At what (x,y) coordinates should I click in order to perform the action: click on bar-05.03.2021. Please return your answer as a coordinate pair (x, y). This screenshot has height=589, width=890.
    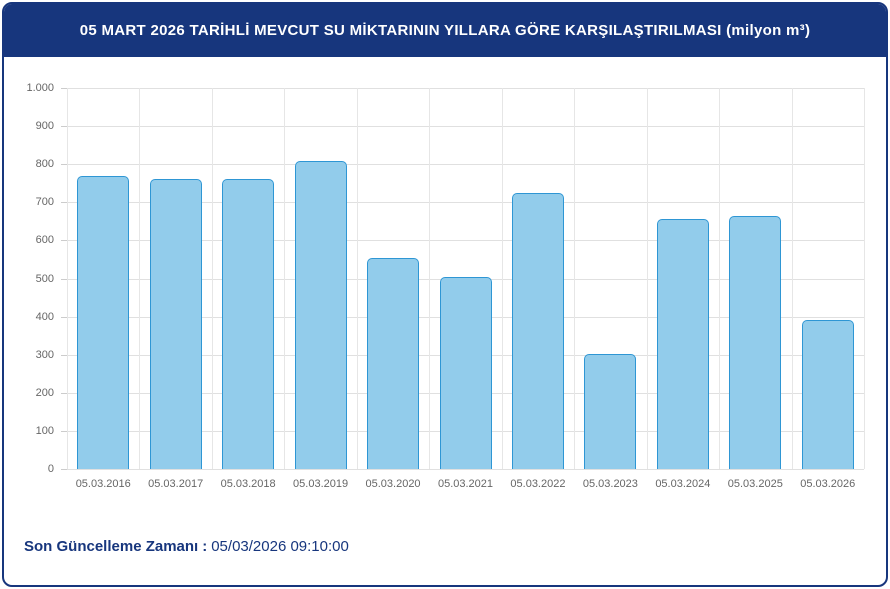
    Looking at the image, I should click on (465, 373).